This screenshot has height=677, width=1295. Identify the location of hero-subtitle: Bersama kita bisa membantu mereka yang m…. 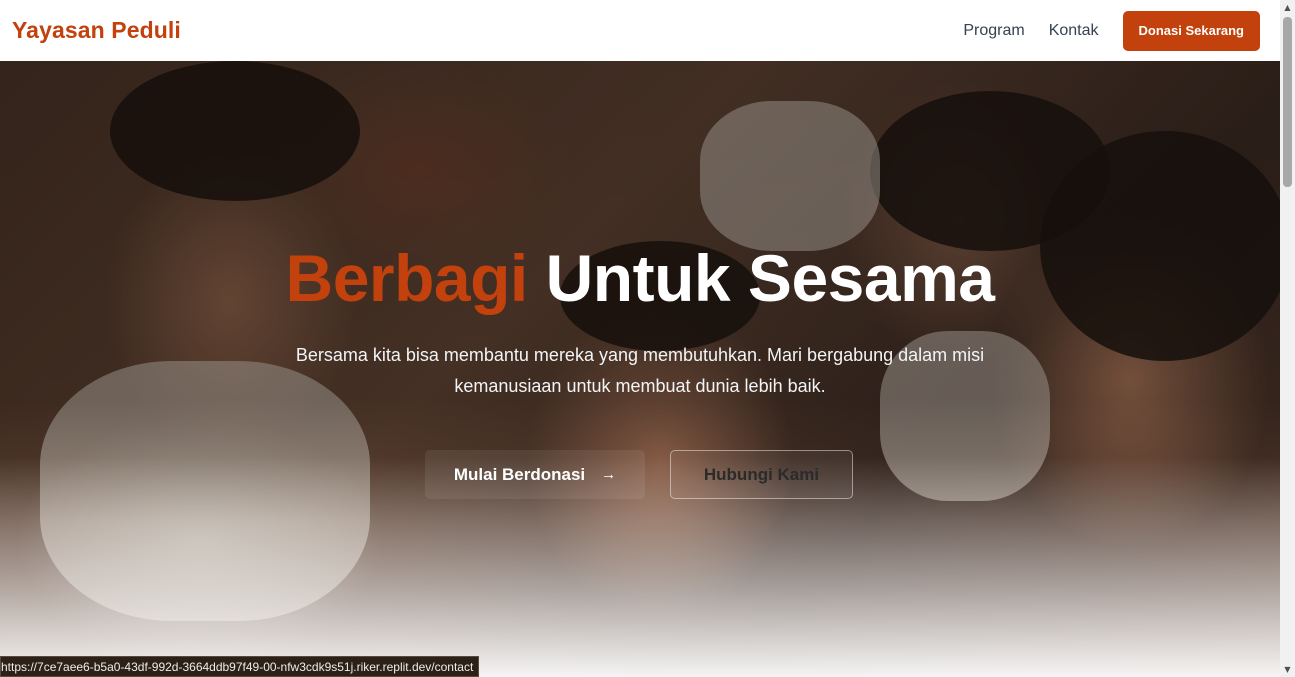
(640, 370).